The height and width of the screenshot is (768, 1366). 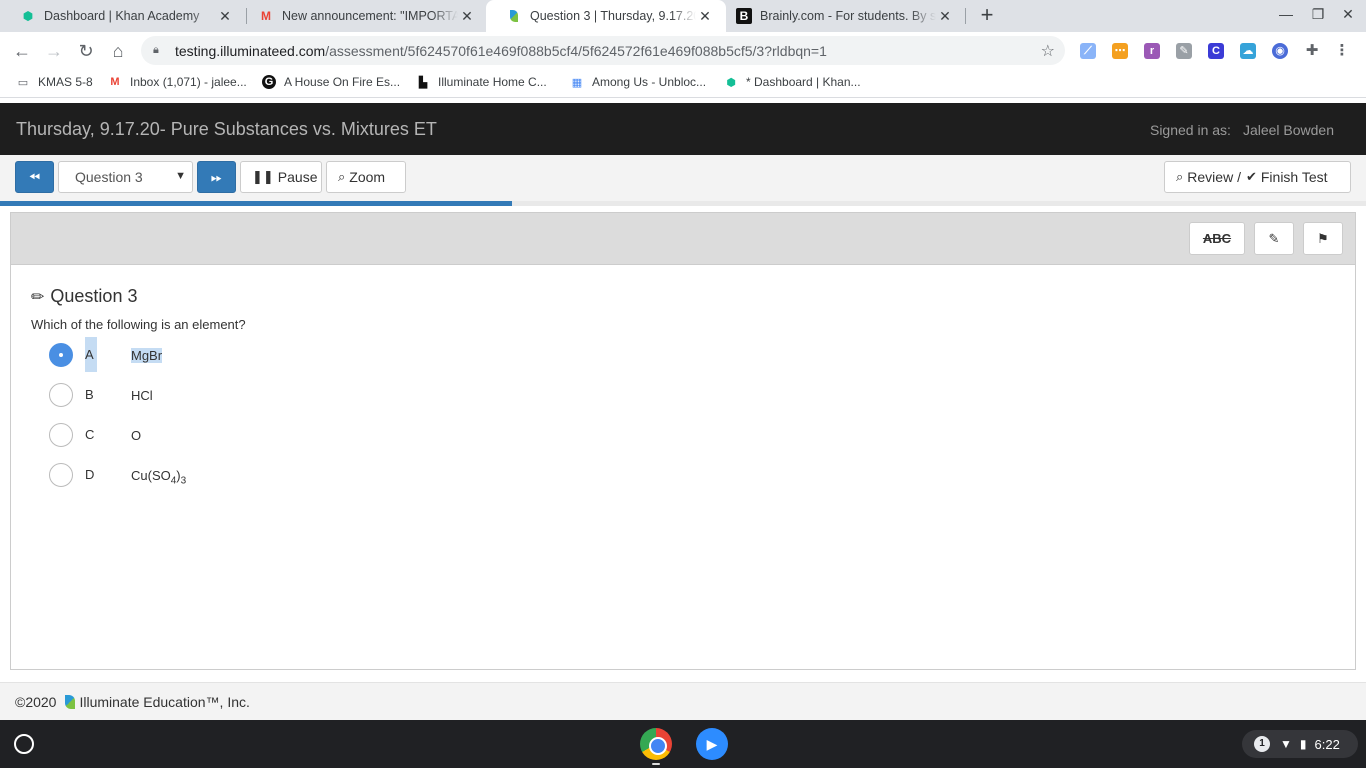 I want to click on copyright: ©2020 Illuminate Education™, Inc., so click(x=132, y=702).